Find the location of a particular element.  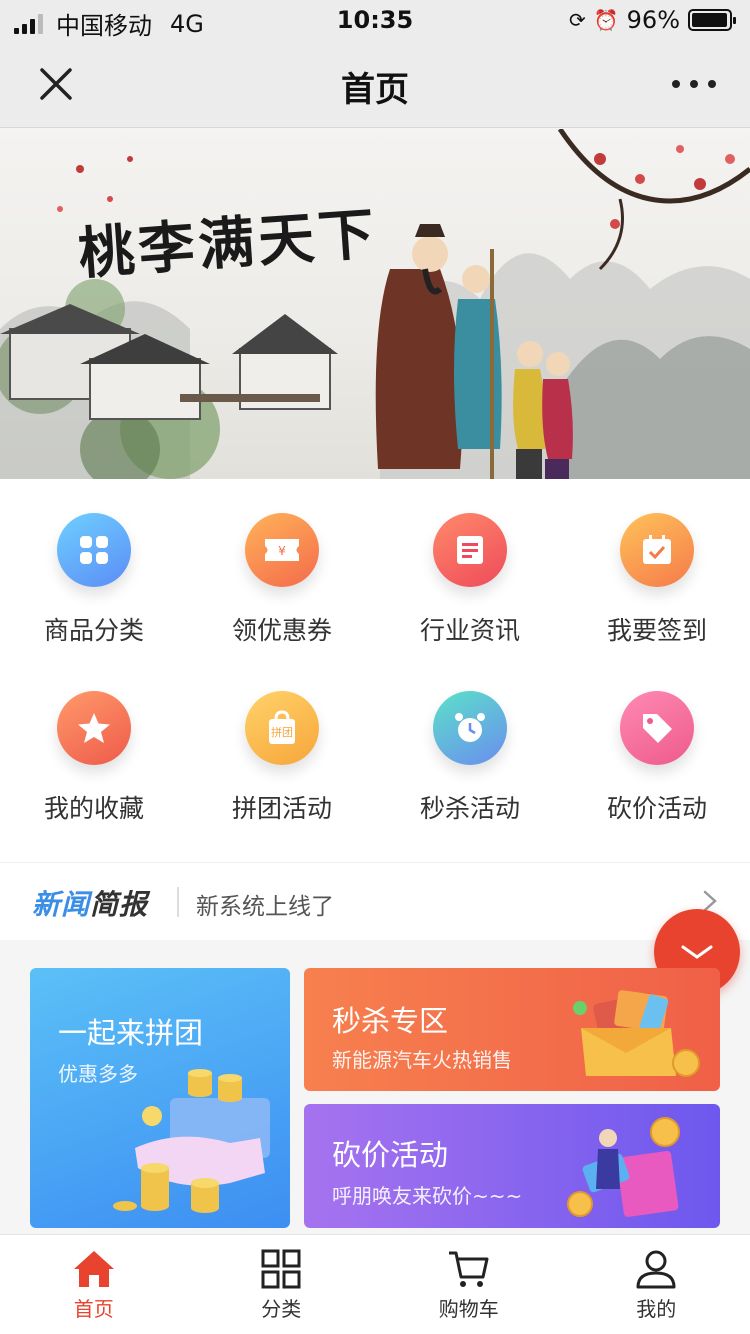

promo-flash-sale-card: 秒杀专区 新能源汽车火热销售 is located at coordinates (512, 1029).